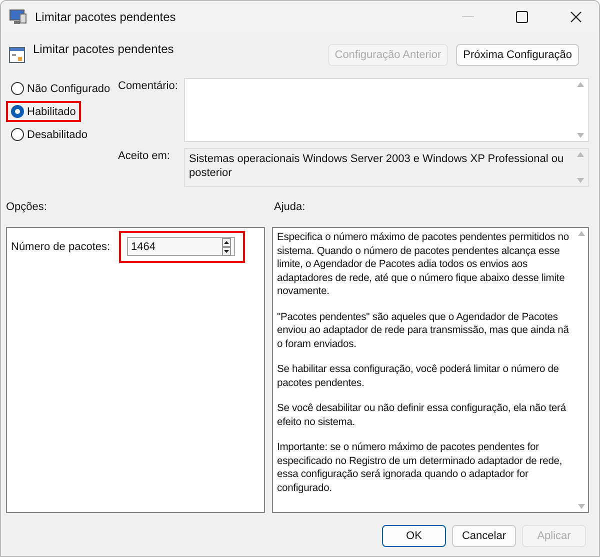 This screenshot has height=557, width=600. Describe the element at coordinates (422, 415) in the screenshot. I see `help-paragraph: Se você desabilitar ou não definir essa configuração, ela não terá efeito no sistema.` at that location.